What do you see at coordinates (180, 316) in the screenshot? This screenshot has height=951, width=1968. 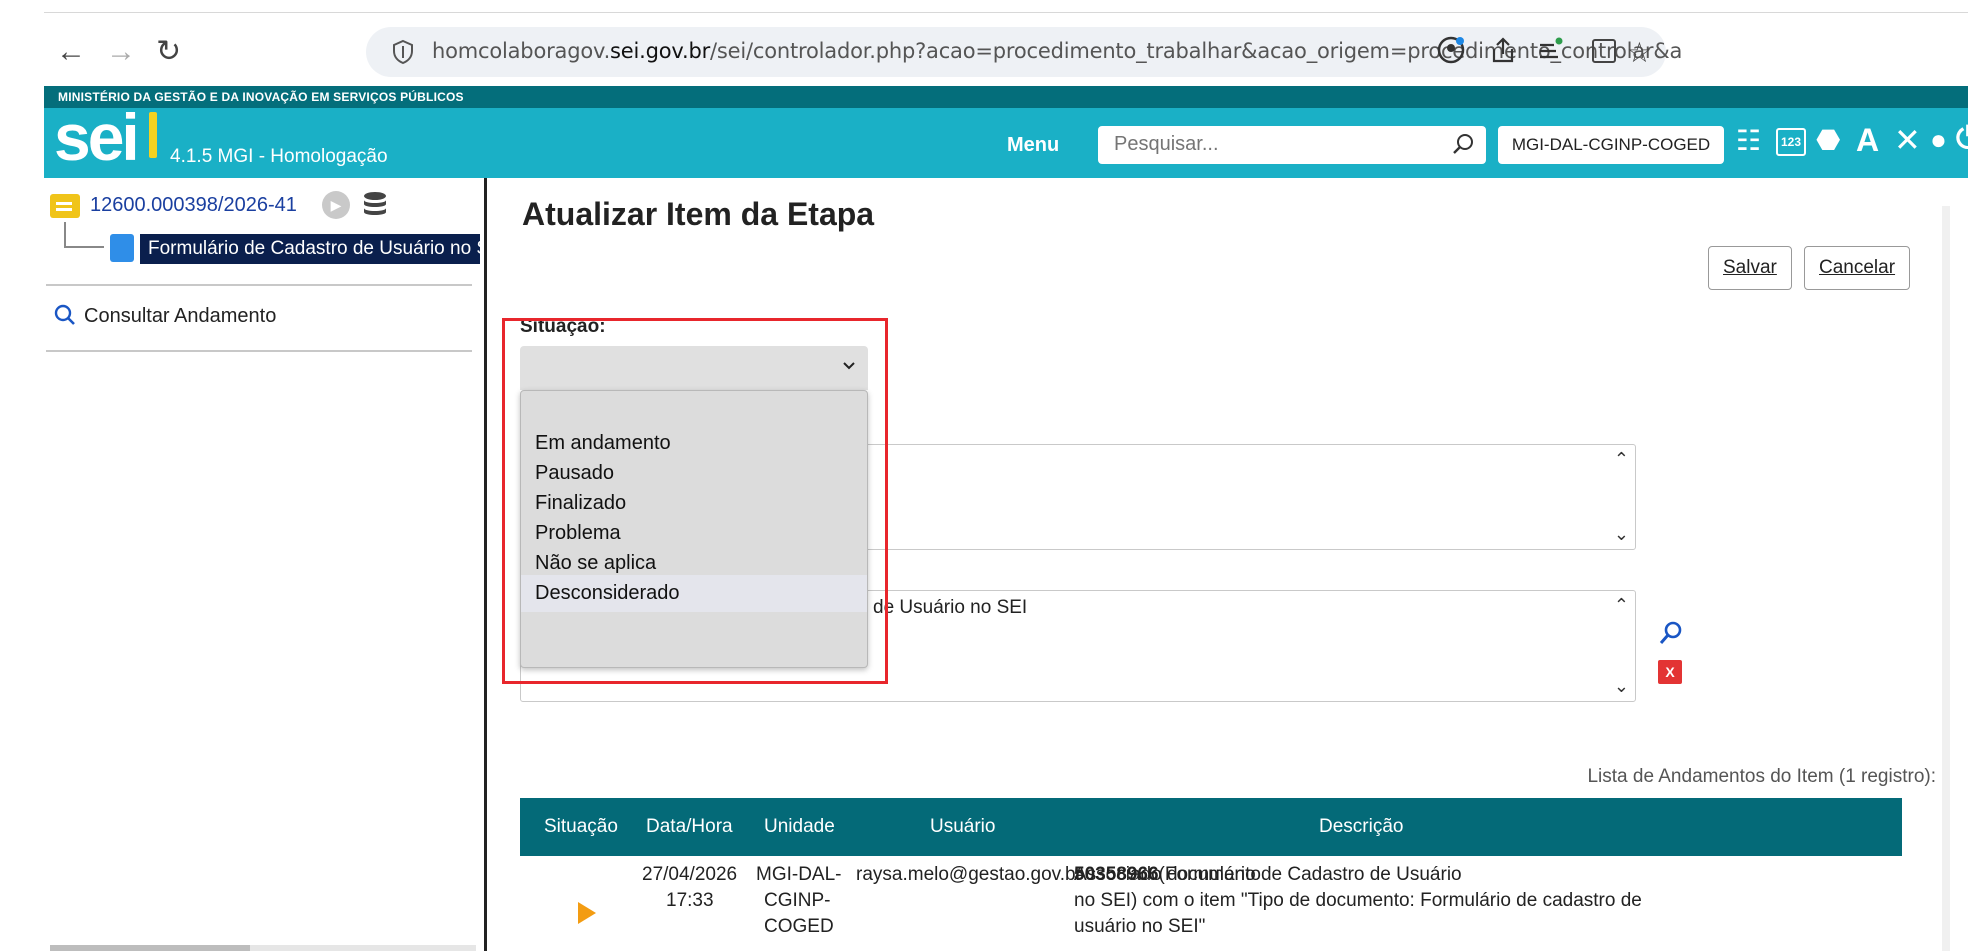 I see `consult-andamento-label: Consultar Andamento` at bounding box center [180, 316].